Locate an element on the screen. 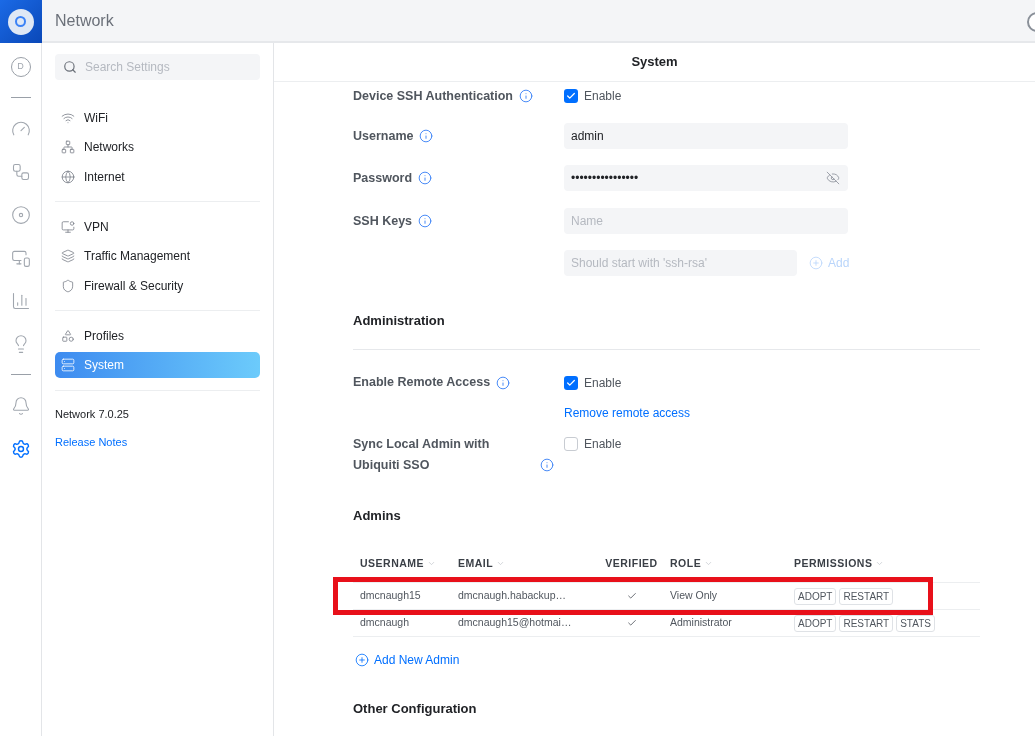  permission-tag: STATS is located at coordinates (915, 623).